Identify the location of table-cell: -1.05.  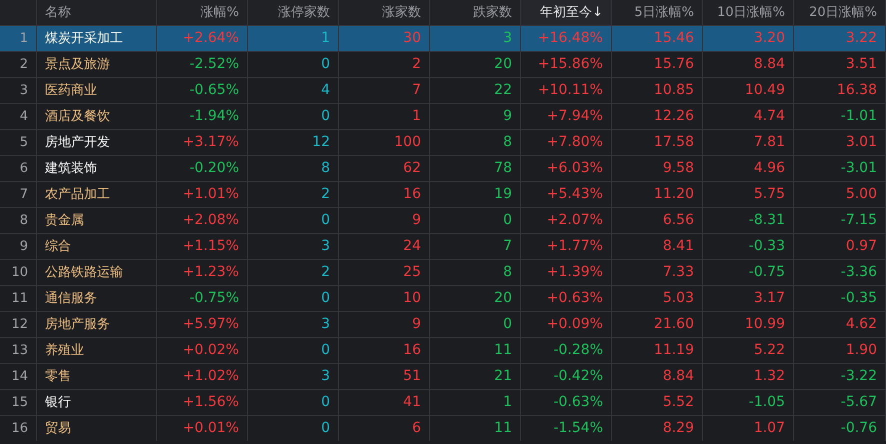
(766, 402).